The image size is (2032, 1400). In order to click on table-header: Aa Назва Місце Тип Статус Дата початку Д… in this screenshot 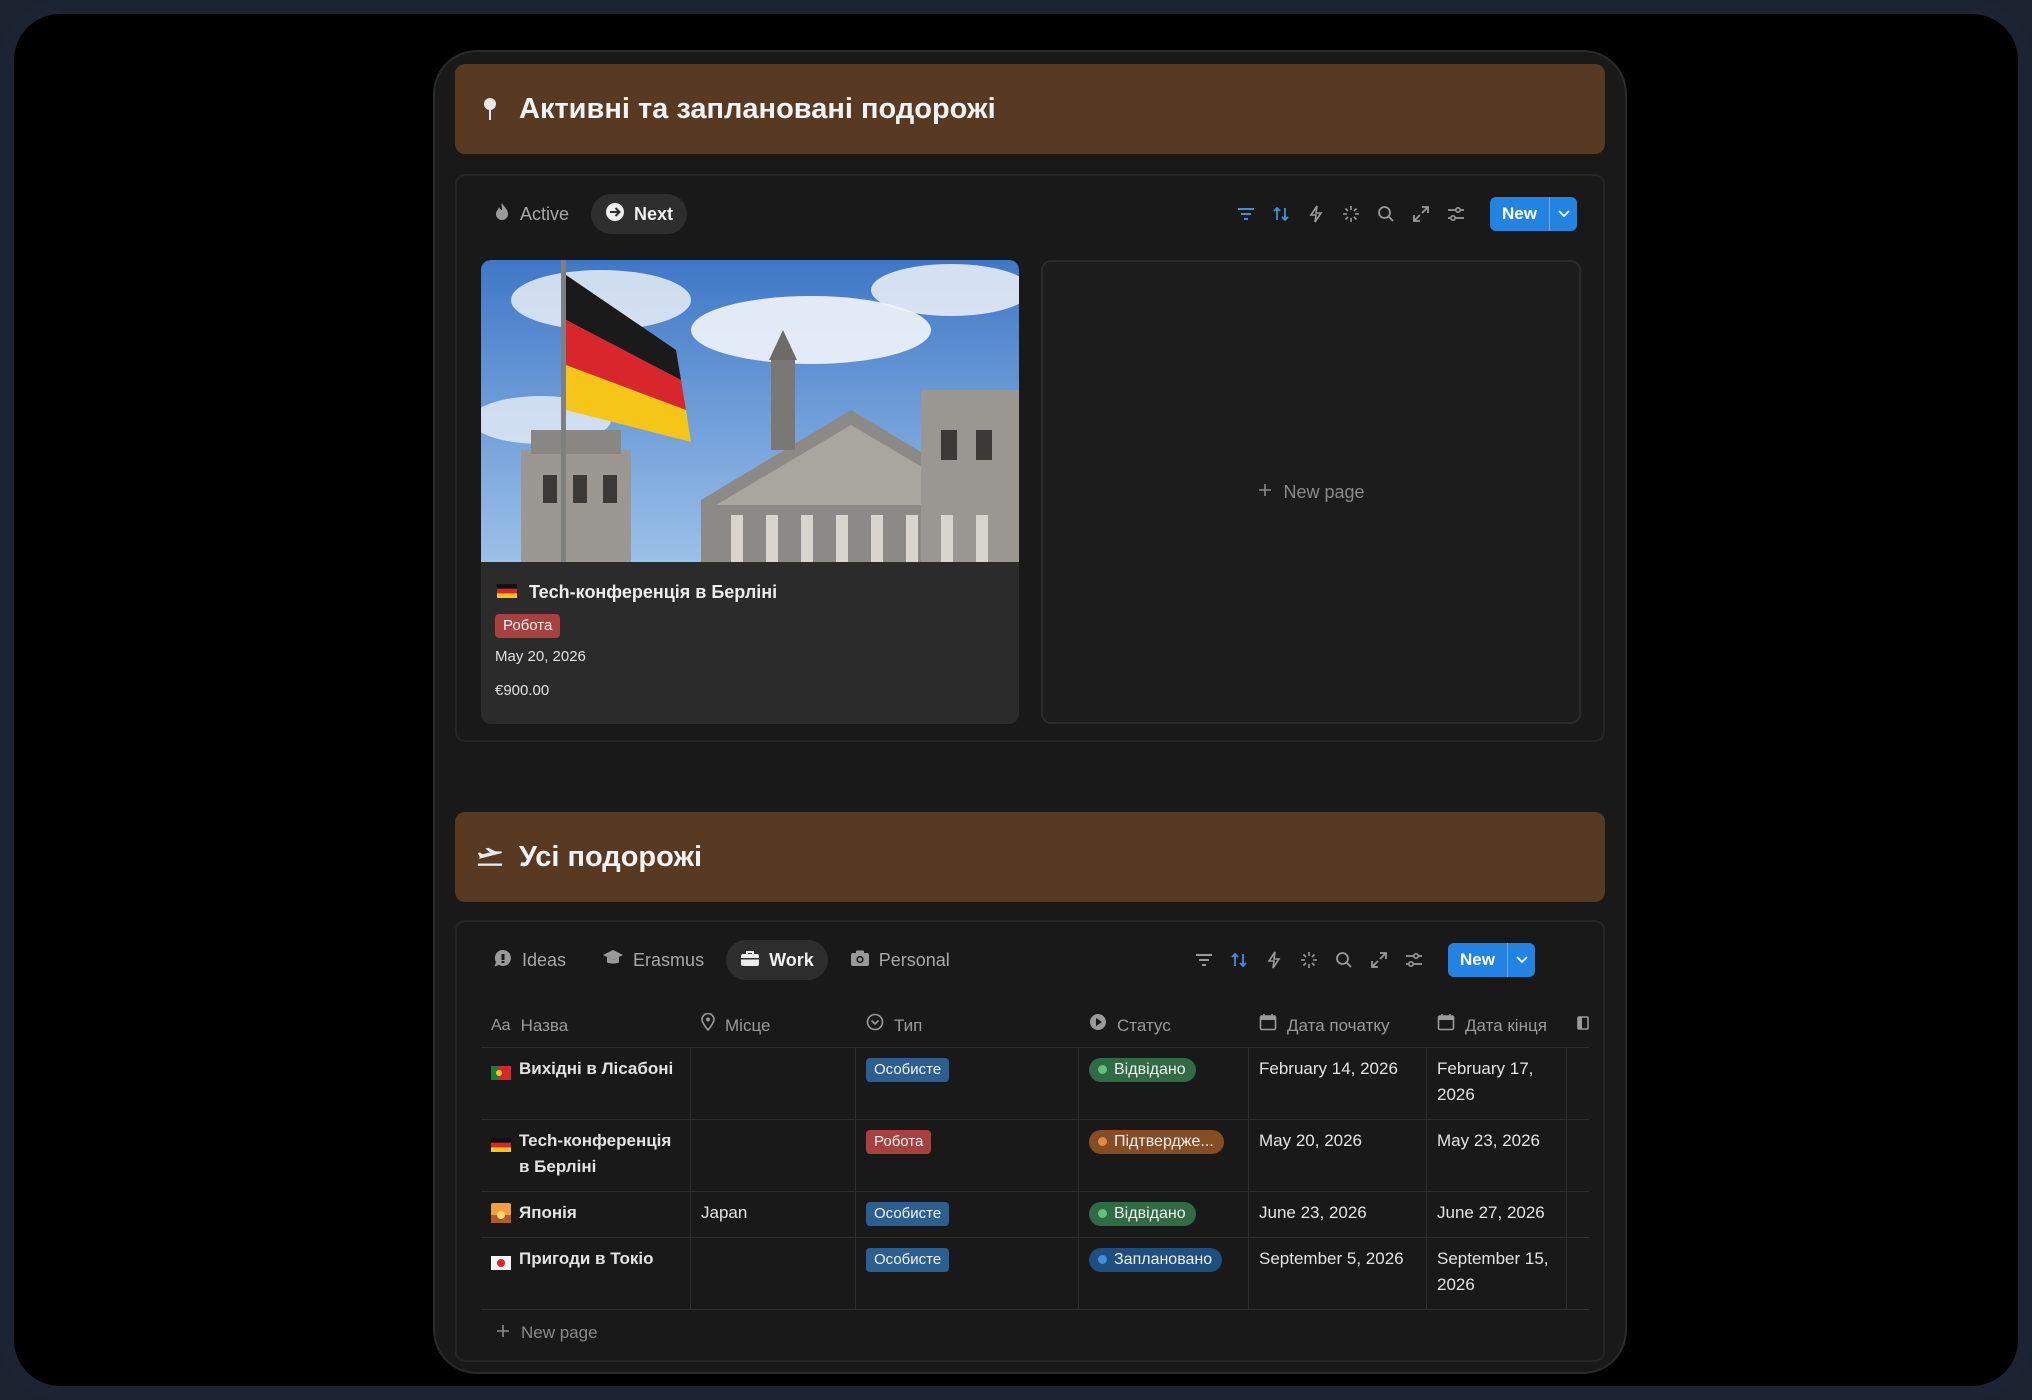, I will do `click(1035, 1026)`.